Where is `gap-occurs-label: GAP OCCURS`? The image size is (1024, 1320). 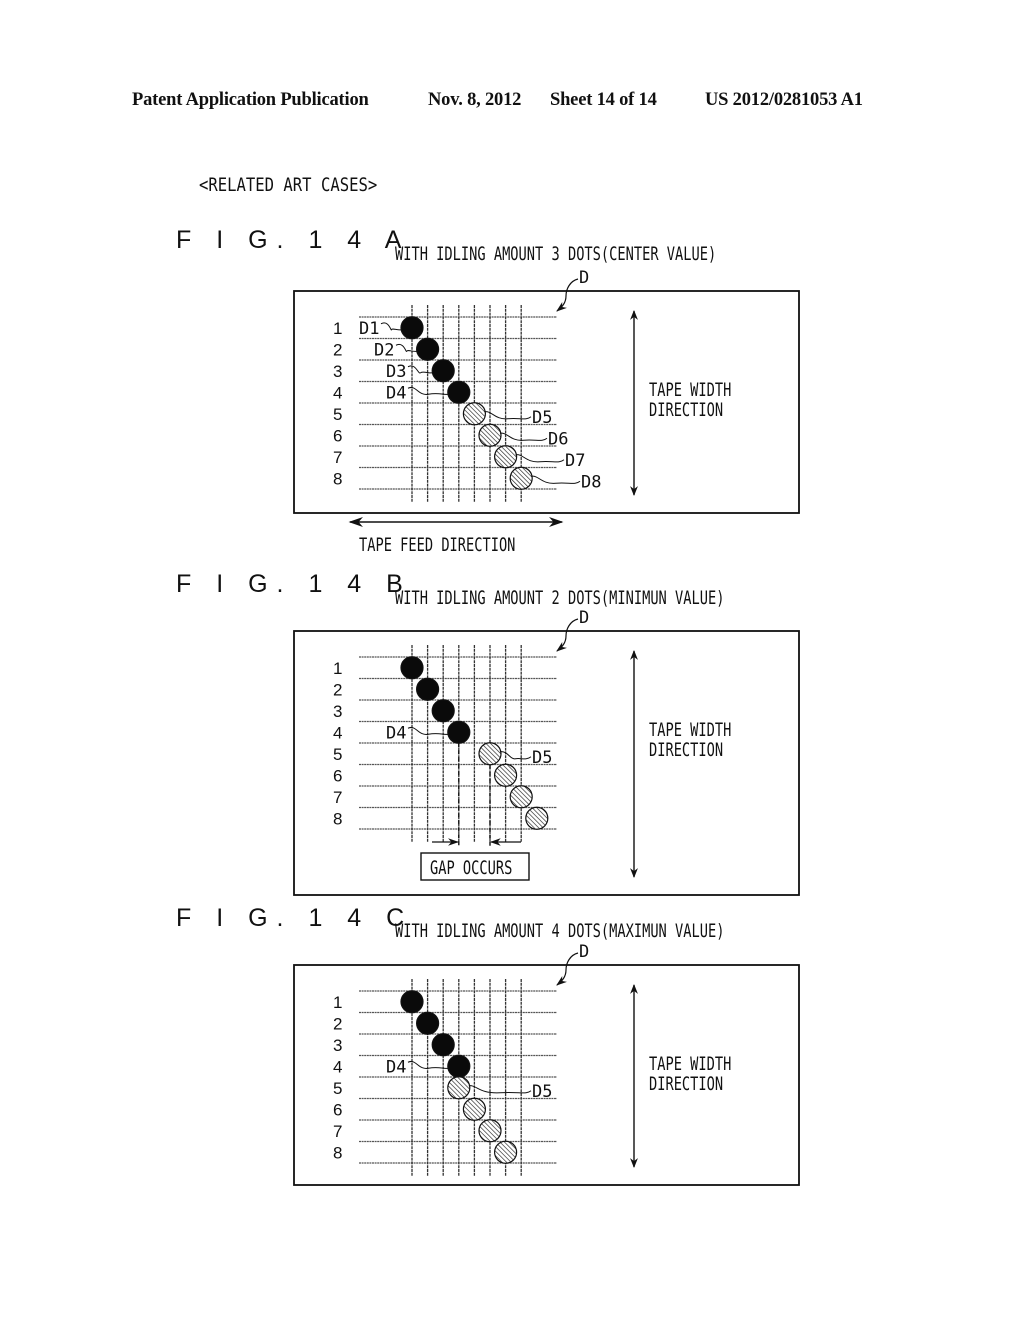 gap-occurs-label: GAP OCCURS is located at coordinates (471, 868).